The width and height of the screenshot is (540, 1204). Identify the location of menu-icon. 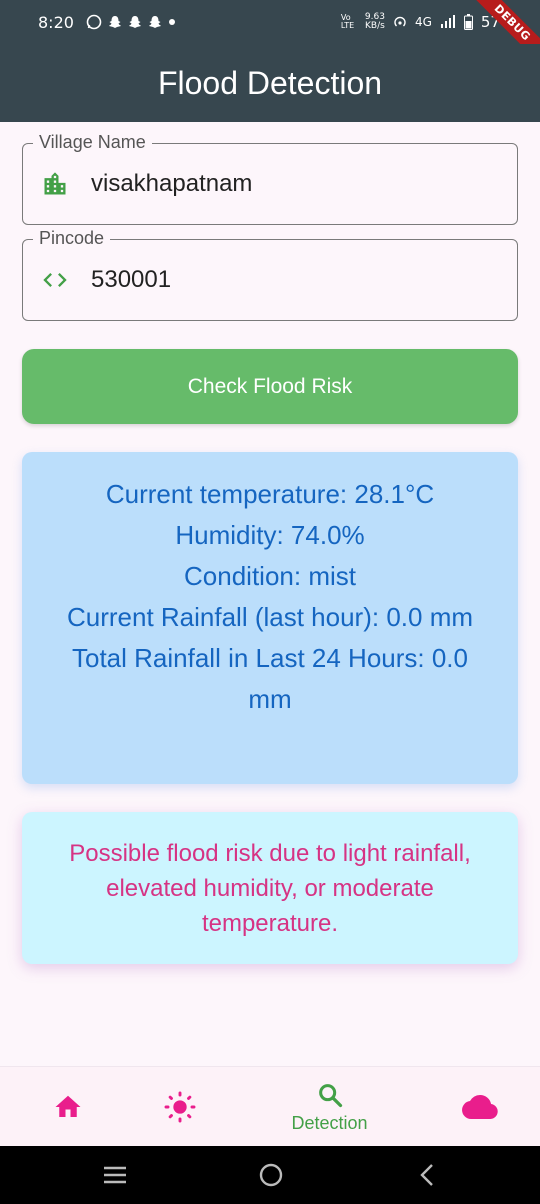
(115, 1175).